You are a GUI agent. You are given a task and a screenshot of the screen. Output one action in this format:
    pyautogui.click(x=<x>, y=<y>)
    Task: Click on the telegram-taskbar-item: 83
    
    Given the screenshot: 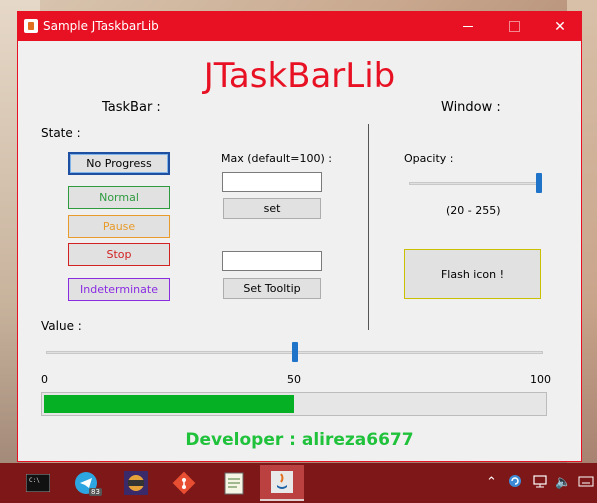 What is the action you would take?
    pyautogui.click(x=86, y=483)
    